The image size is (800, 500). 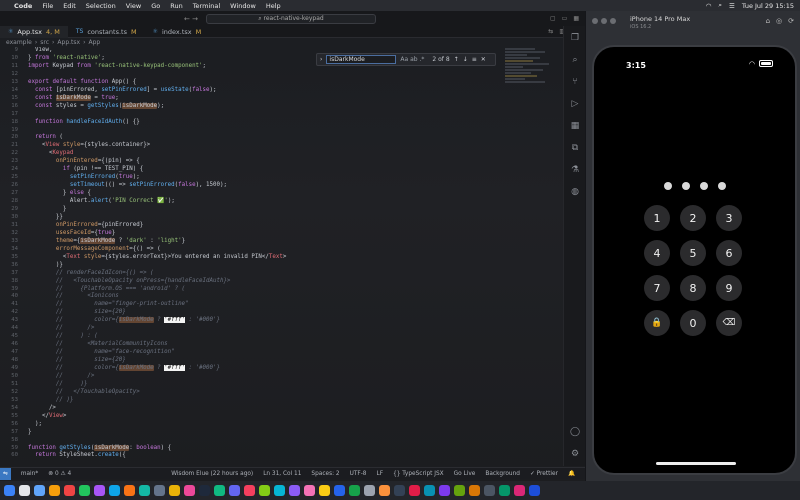 I want to click on key-7: 7, so click(x=657, y=288).